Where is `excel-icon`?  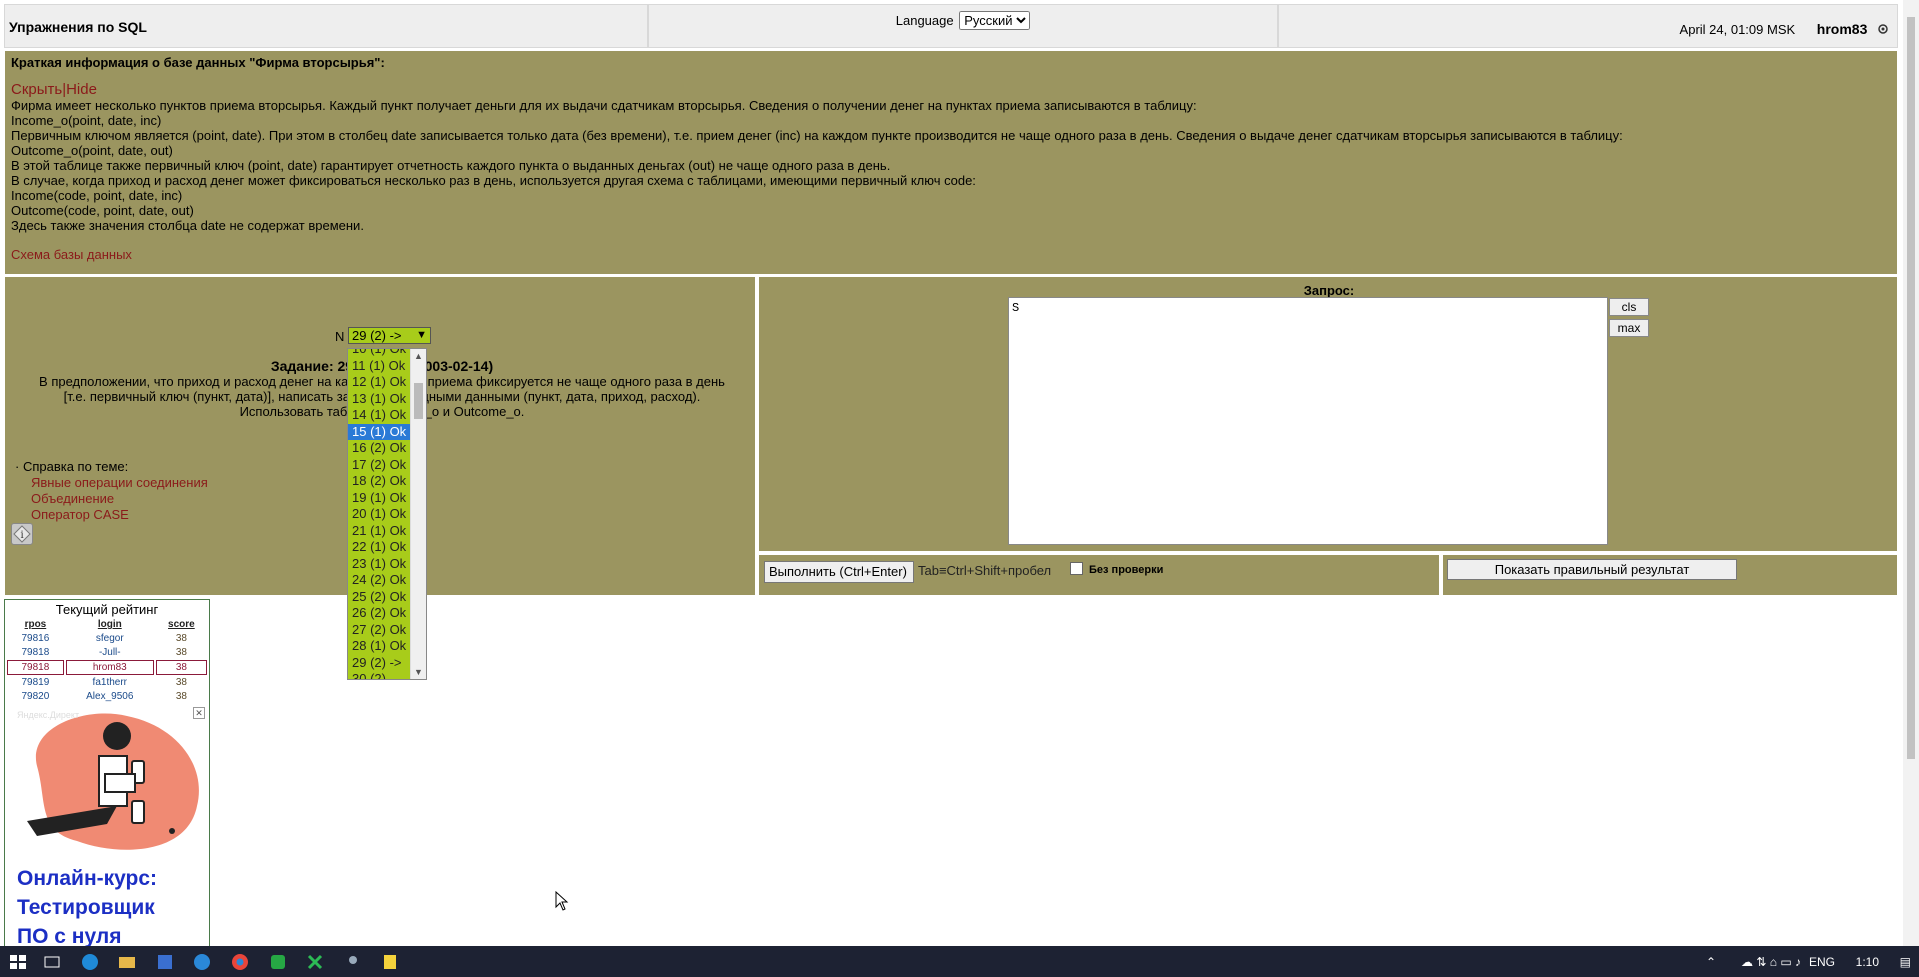 excel-icon is located at coordinates (315, 962).